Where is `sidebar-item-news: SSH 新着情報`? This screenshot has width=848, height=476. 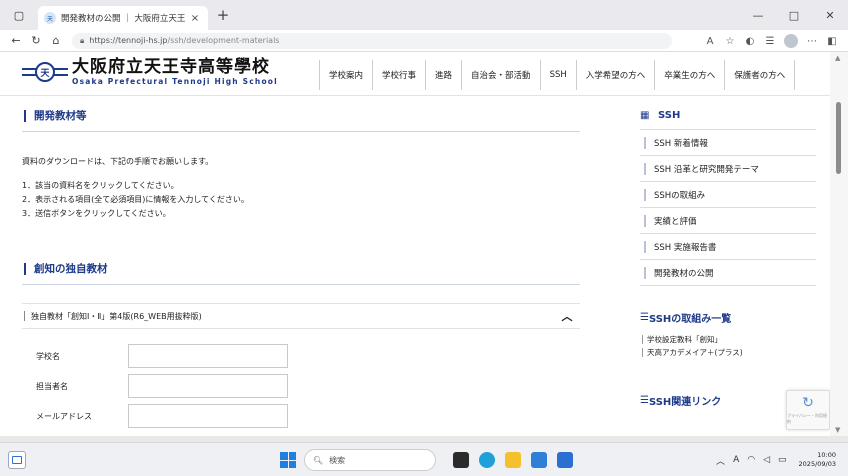
sidebar-item-news: SSH 新着情報 is located at coordinates (728, 143).